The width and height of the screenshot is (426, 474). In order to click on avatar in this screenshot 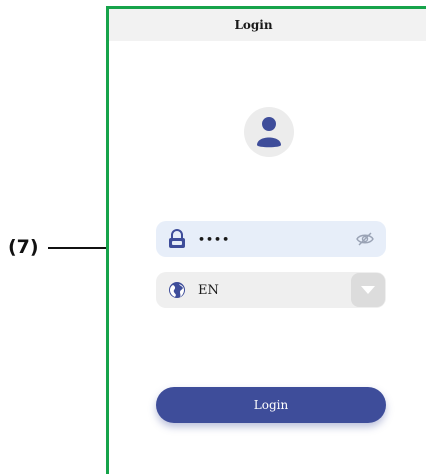, I will do `click(269, 132)`.